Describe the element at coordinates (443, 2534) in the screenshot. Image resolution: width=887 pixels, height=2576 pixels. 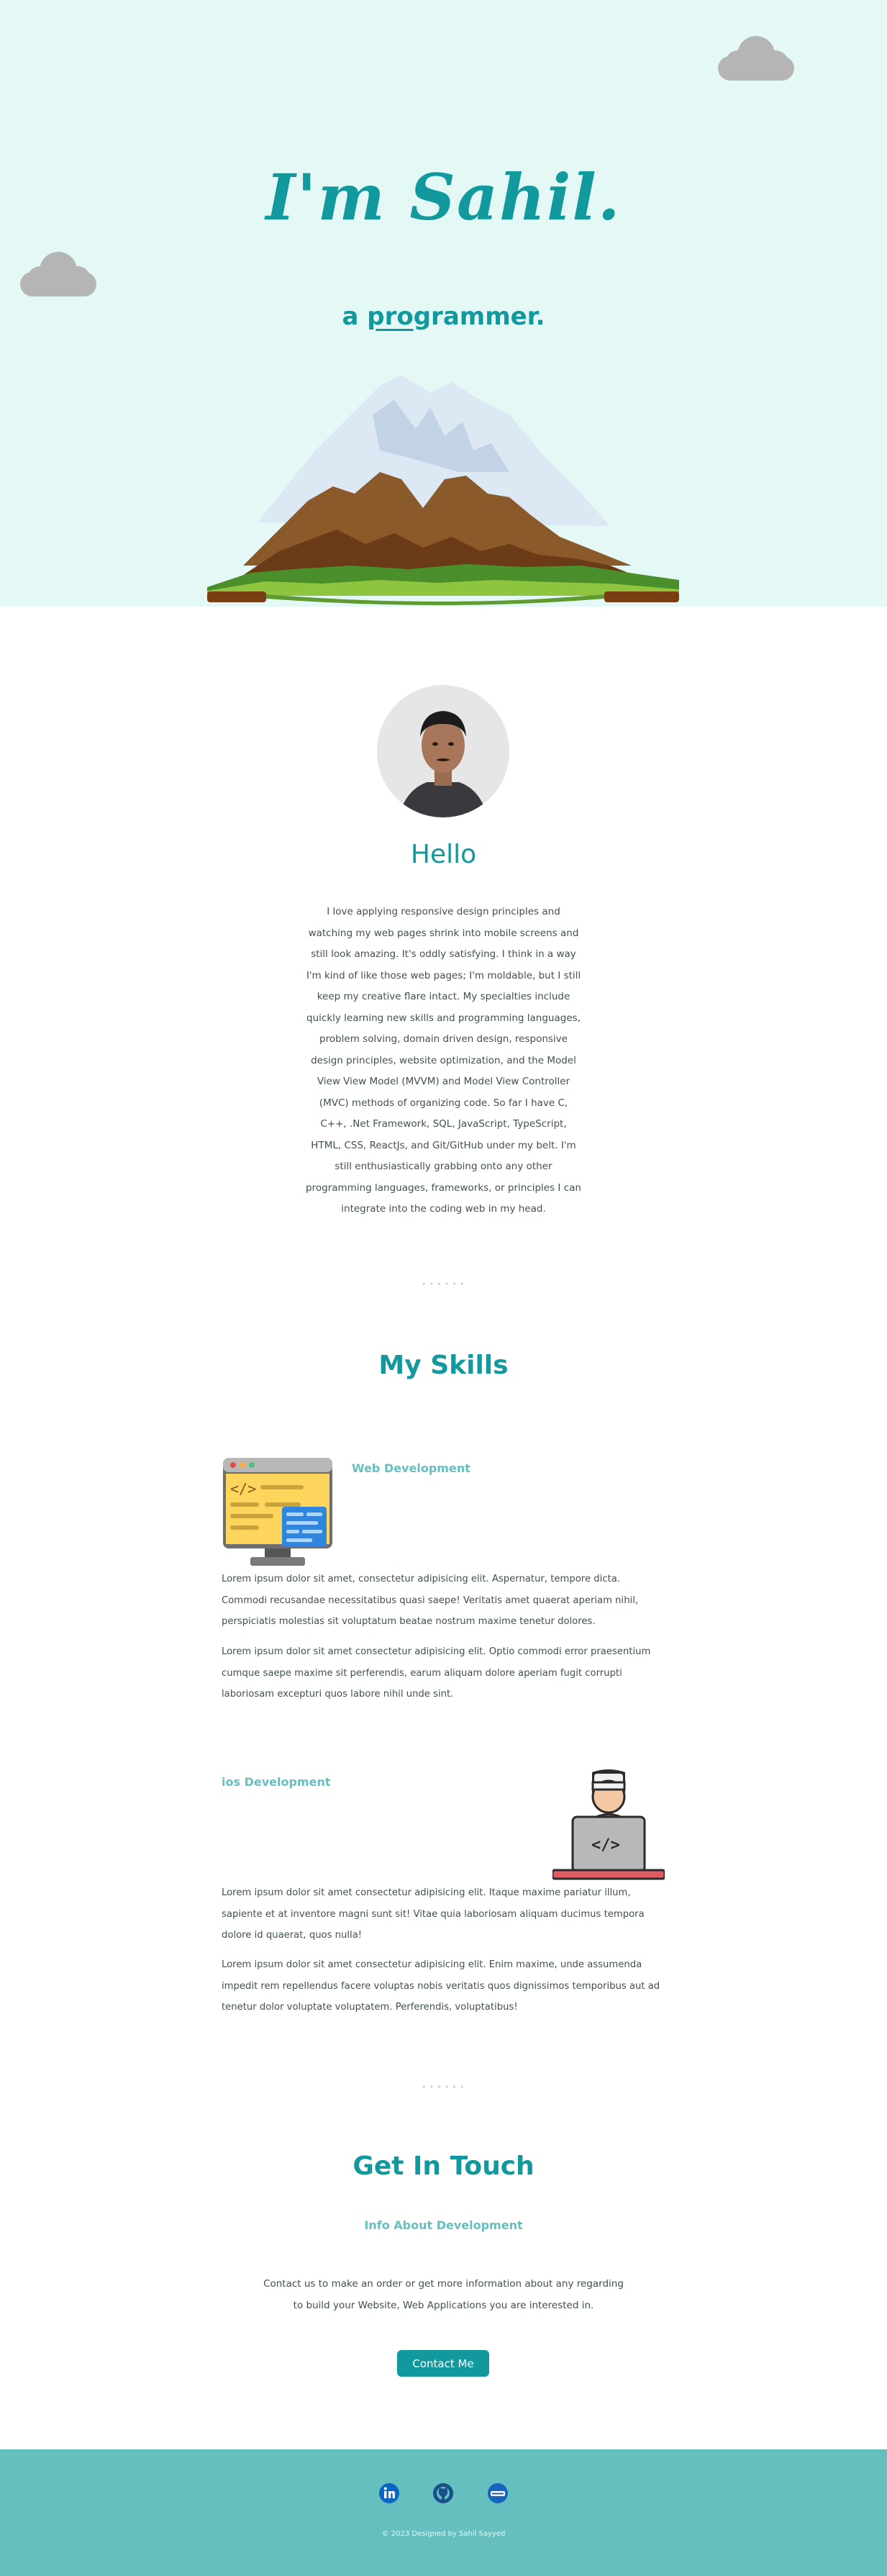
I see `copyright: © 2023 Designed by Sahil Sayyed` at that location.